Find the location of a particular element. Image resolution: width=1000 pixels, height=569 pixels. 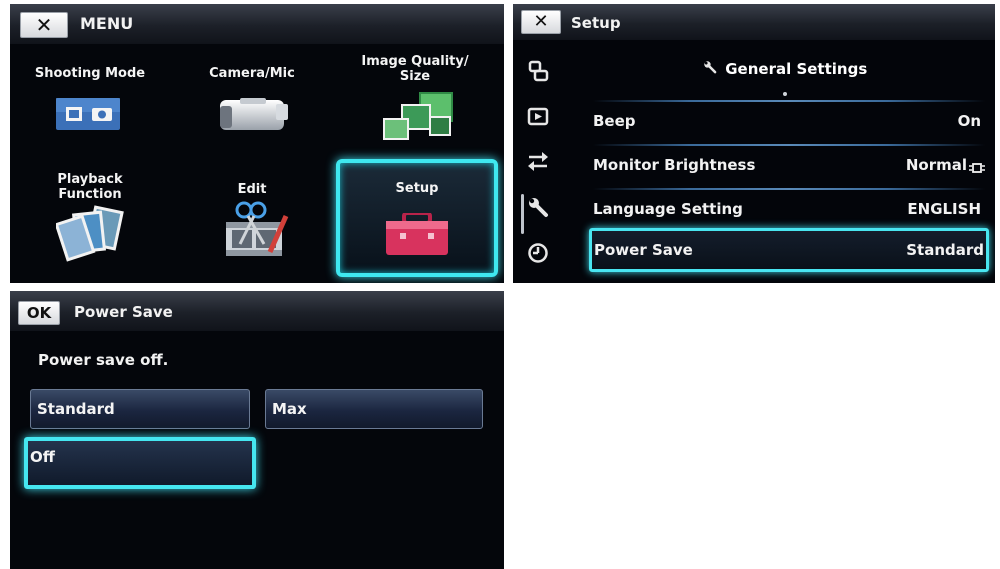

menu-tile-image-quality: Image Quality/ Size is located at coordinates (415, 104).